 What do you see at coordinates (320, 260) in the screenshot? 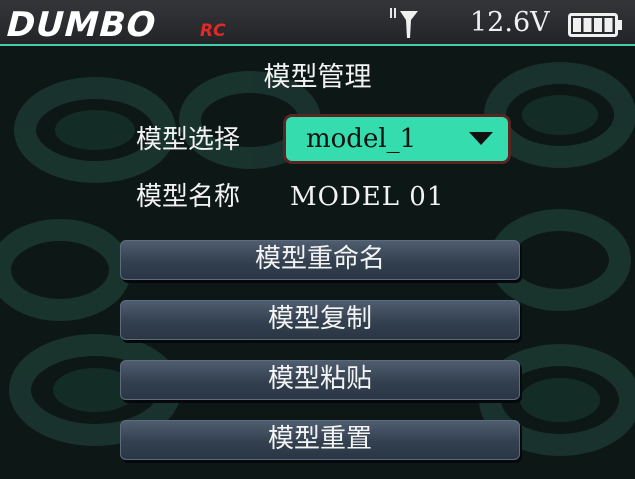
I see `rename-model-button: 模型重命名` at bounding box center [320, 260].